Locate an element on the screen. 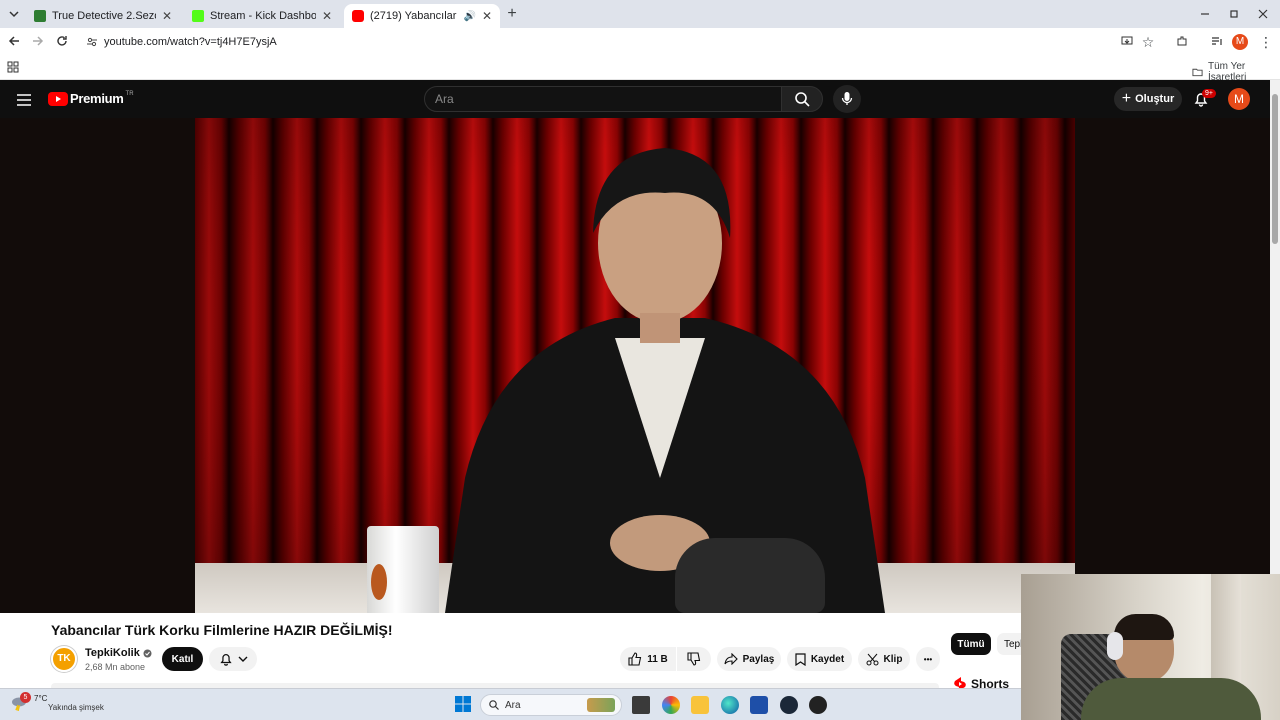 This screenshot has width=1280, height=720. taskbar-search: Ara is located at coordinates (551, 705).